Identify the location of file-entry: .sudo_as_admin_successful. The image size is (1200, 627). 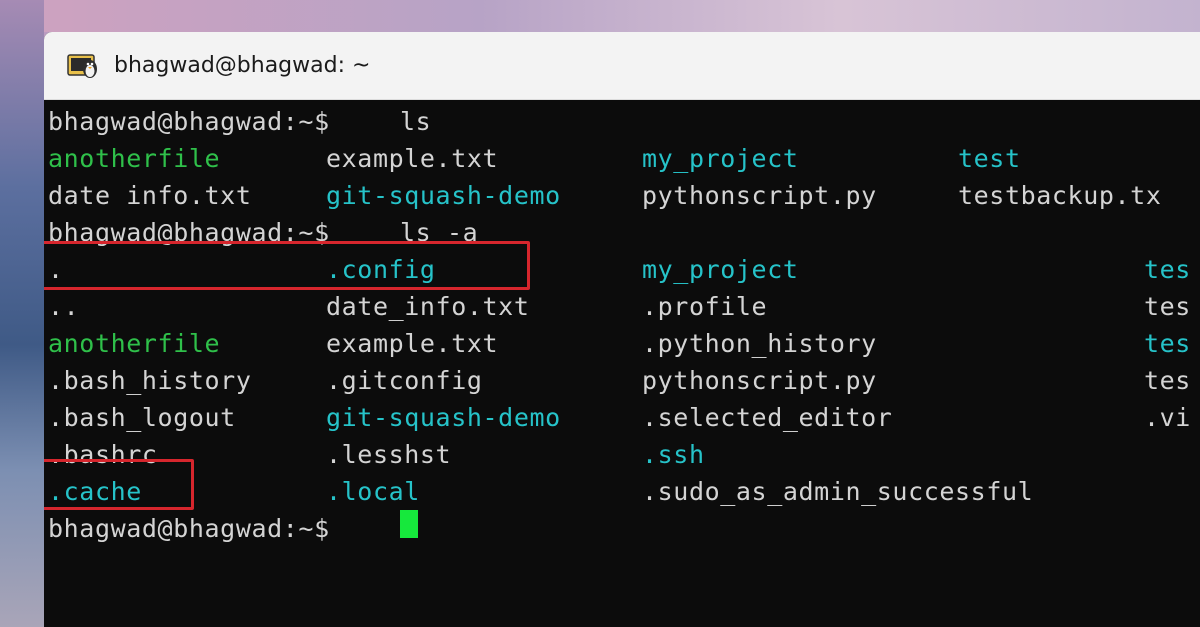
(838, 491).